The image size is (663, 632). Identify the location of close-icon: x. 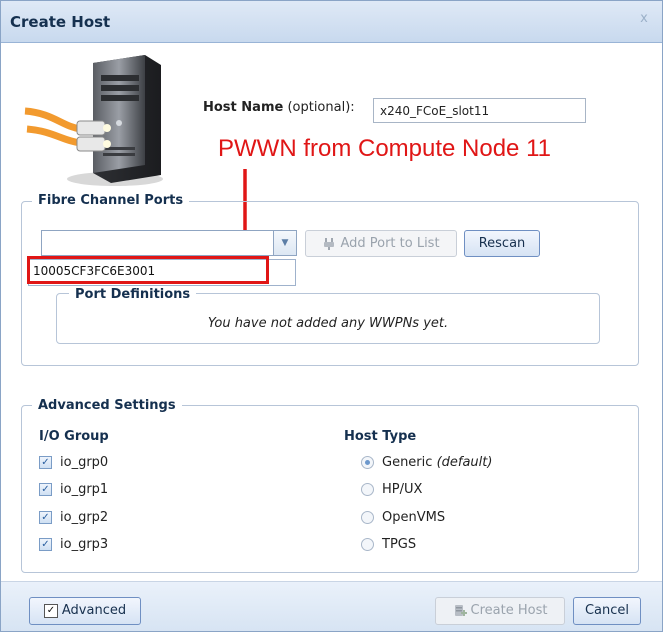
(644, 19).